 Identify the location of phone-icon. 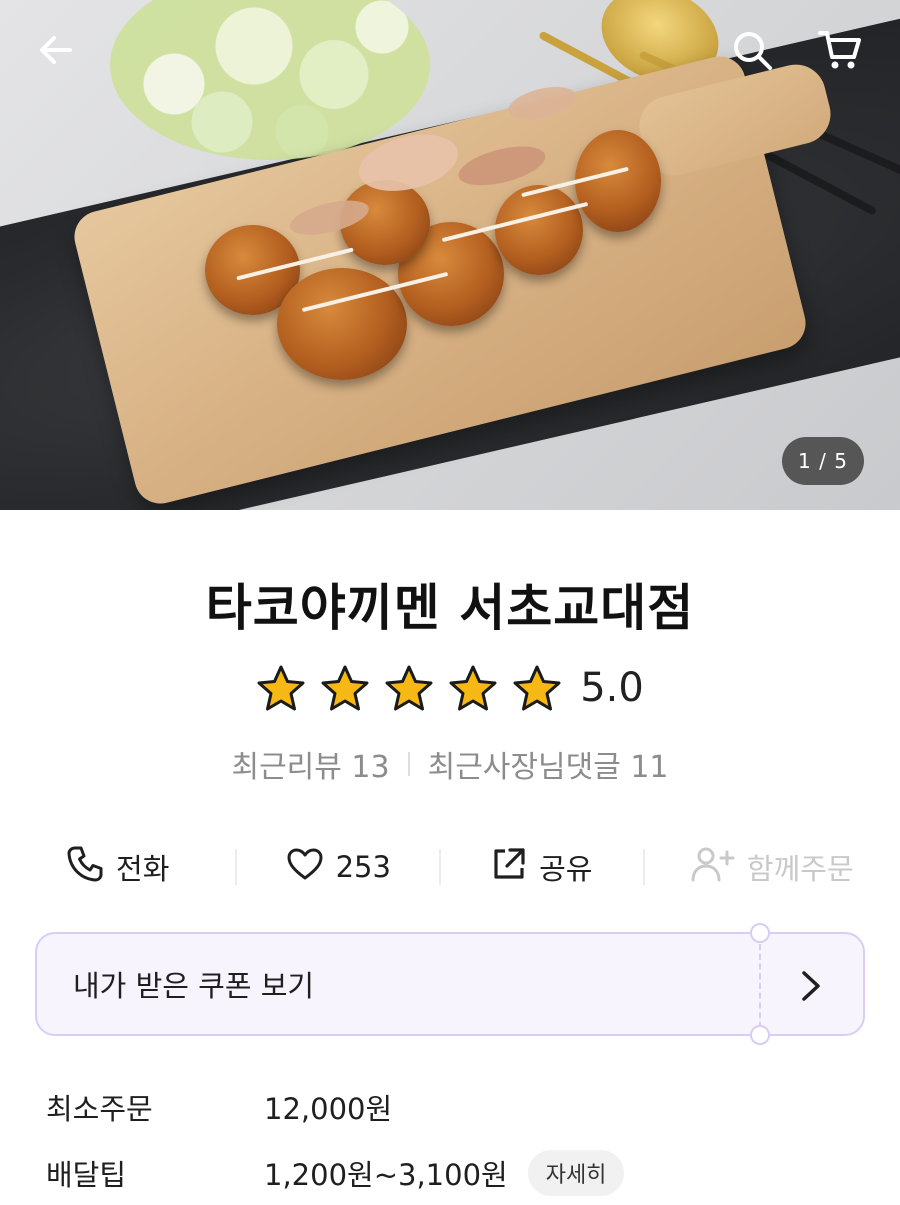
(85, 867).